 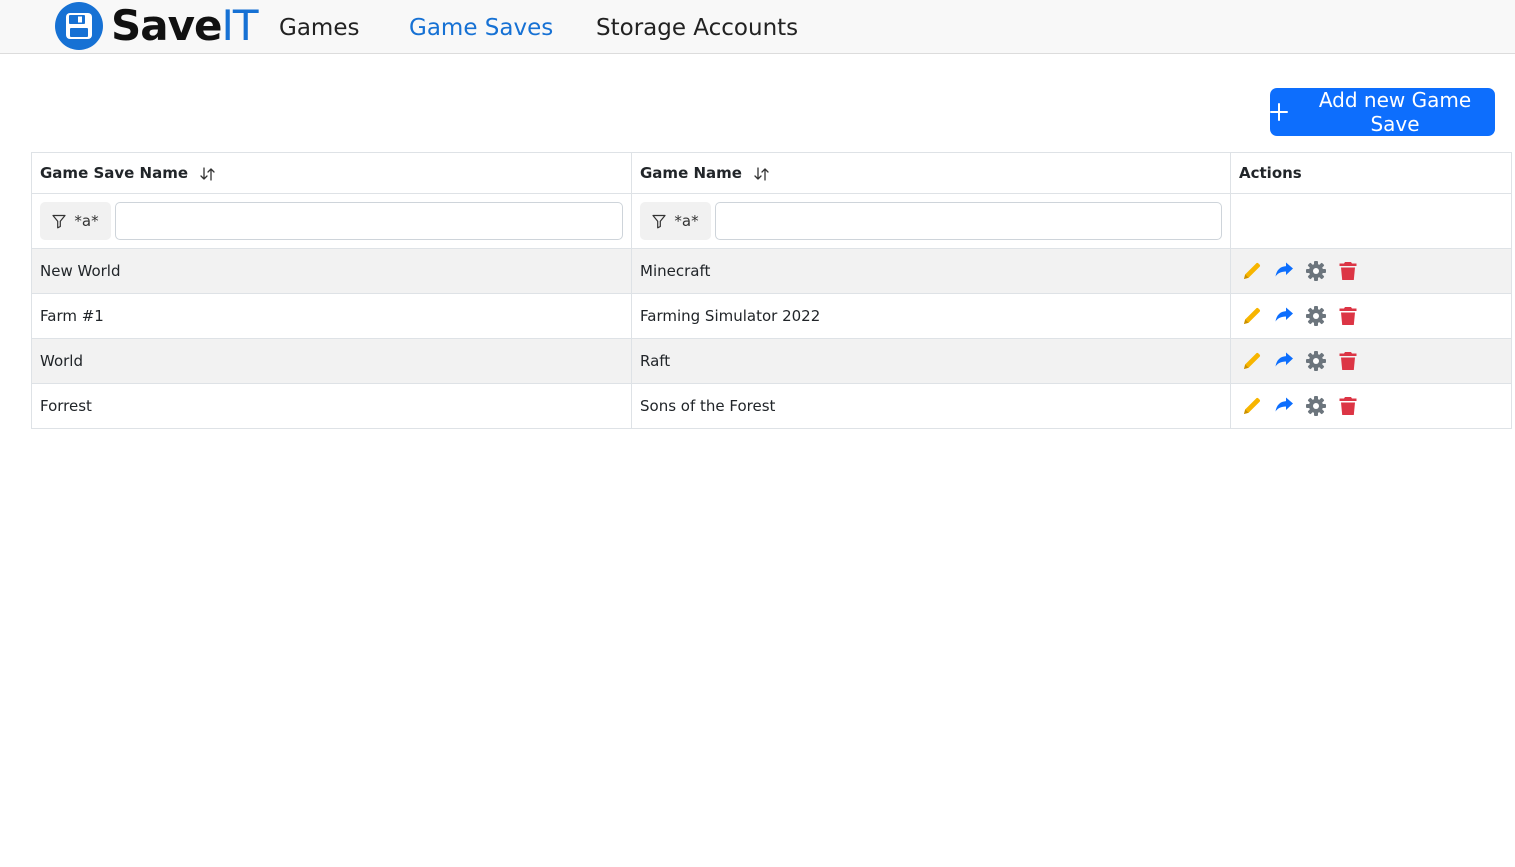 What do you see at coordinates (72, 316) in the screenshot?
I see `game-save-name: Farm #1` at bounding box center [72, 316].